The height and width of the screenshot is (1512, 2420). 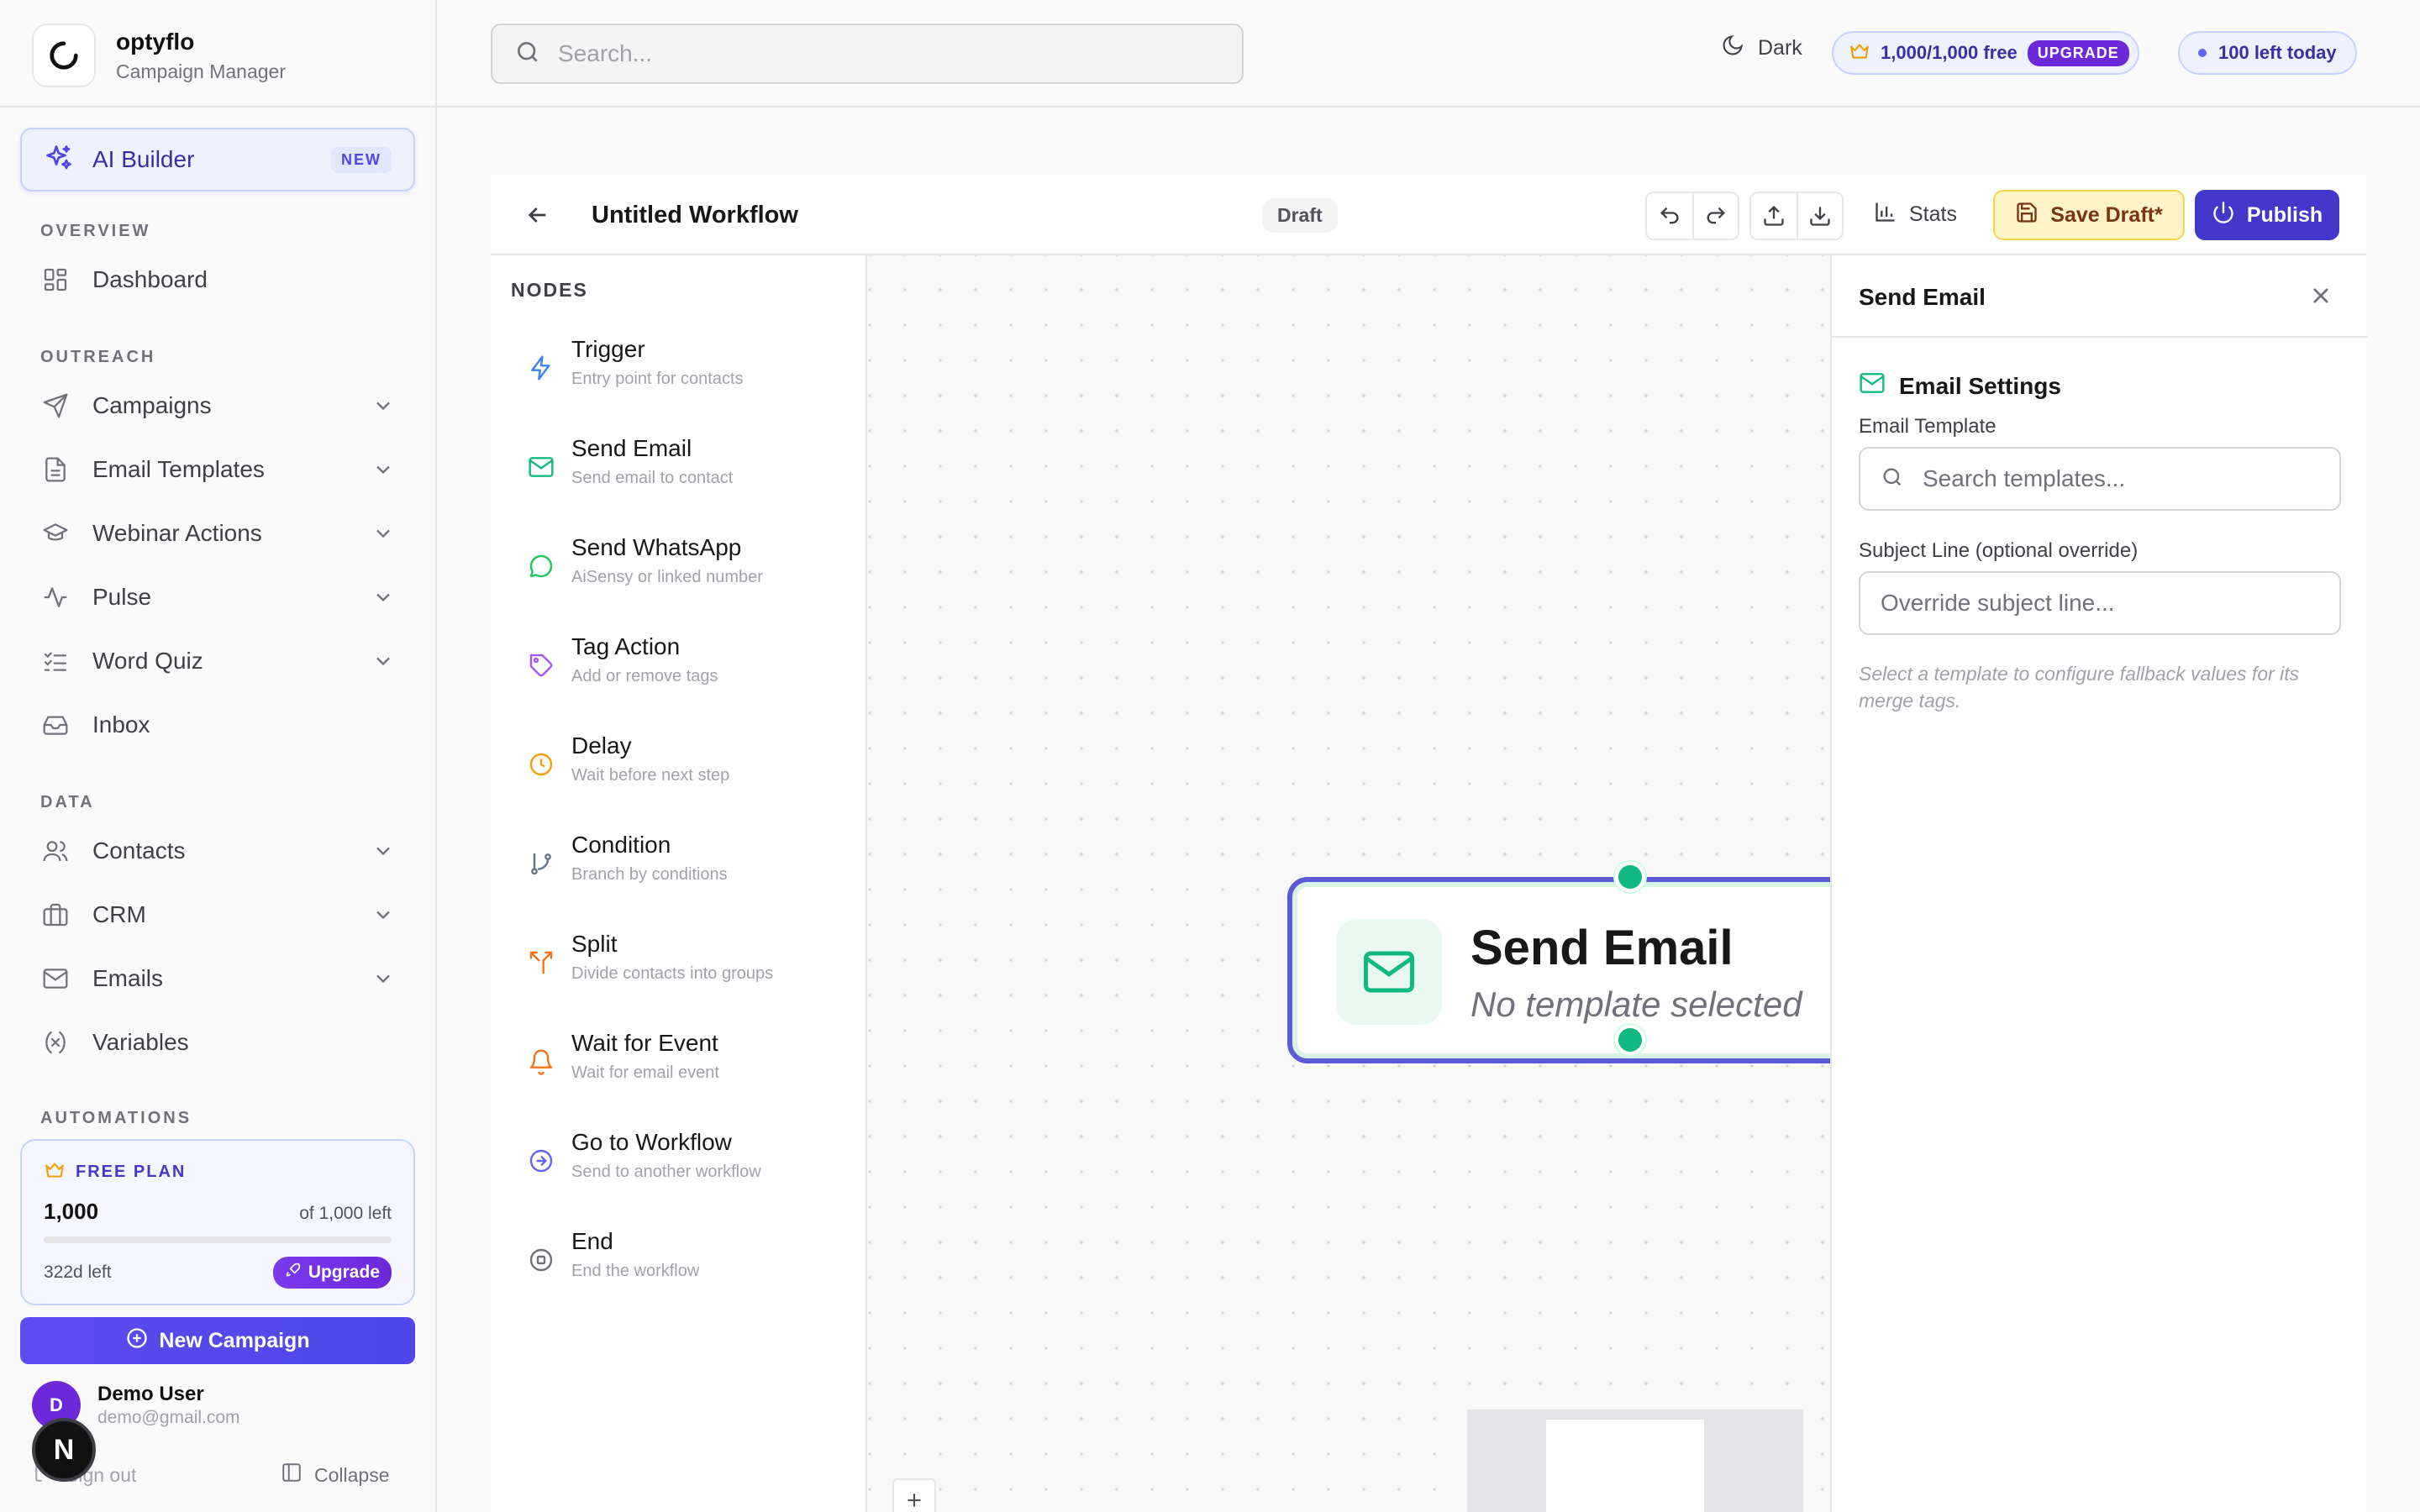 What do you see at coordinates (332, 1273) in the screenshot?
I see `upgrade-button: Upgrade` at bounding box center [332, 1273].